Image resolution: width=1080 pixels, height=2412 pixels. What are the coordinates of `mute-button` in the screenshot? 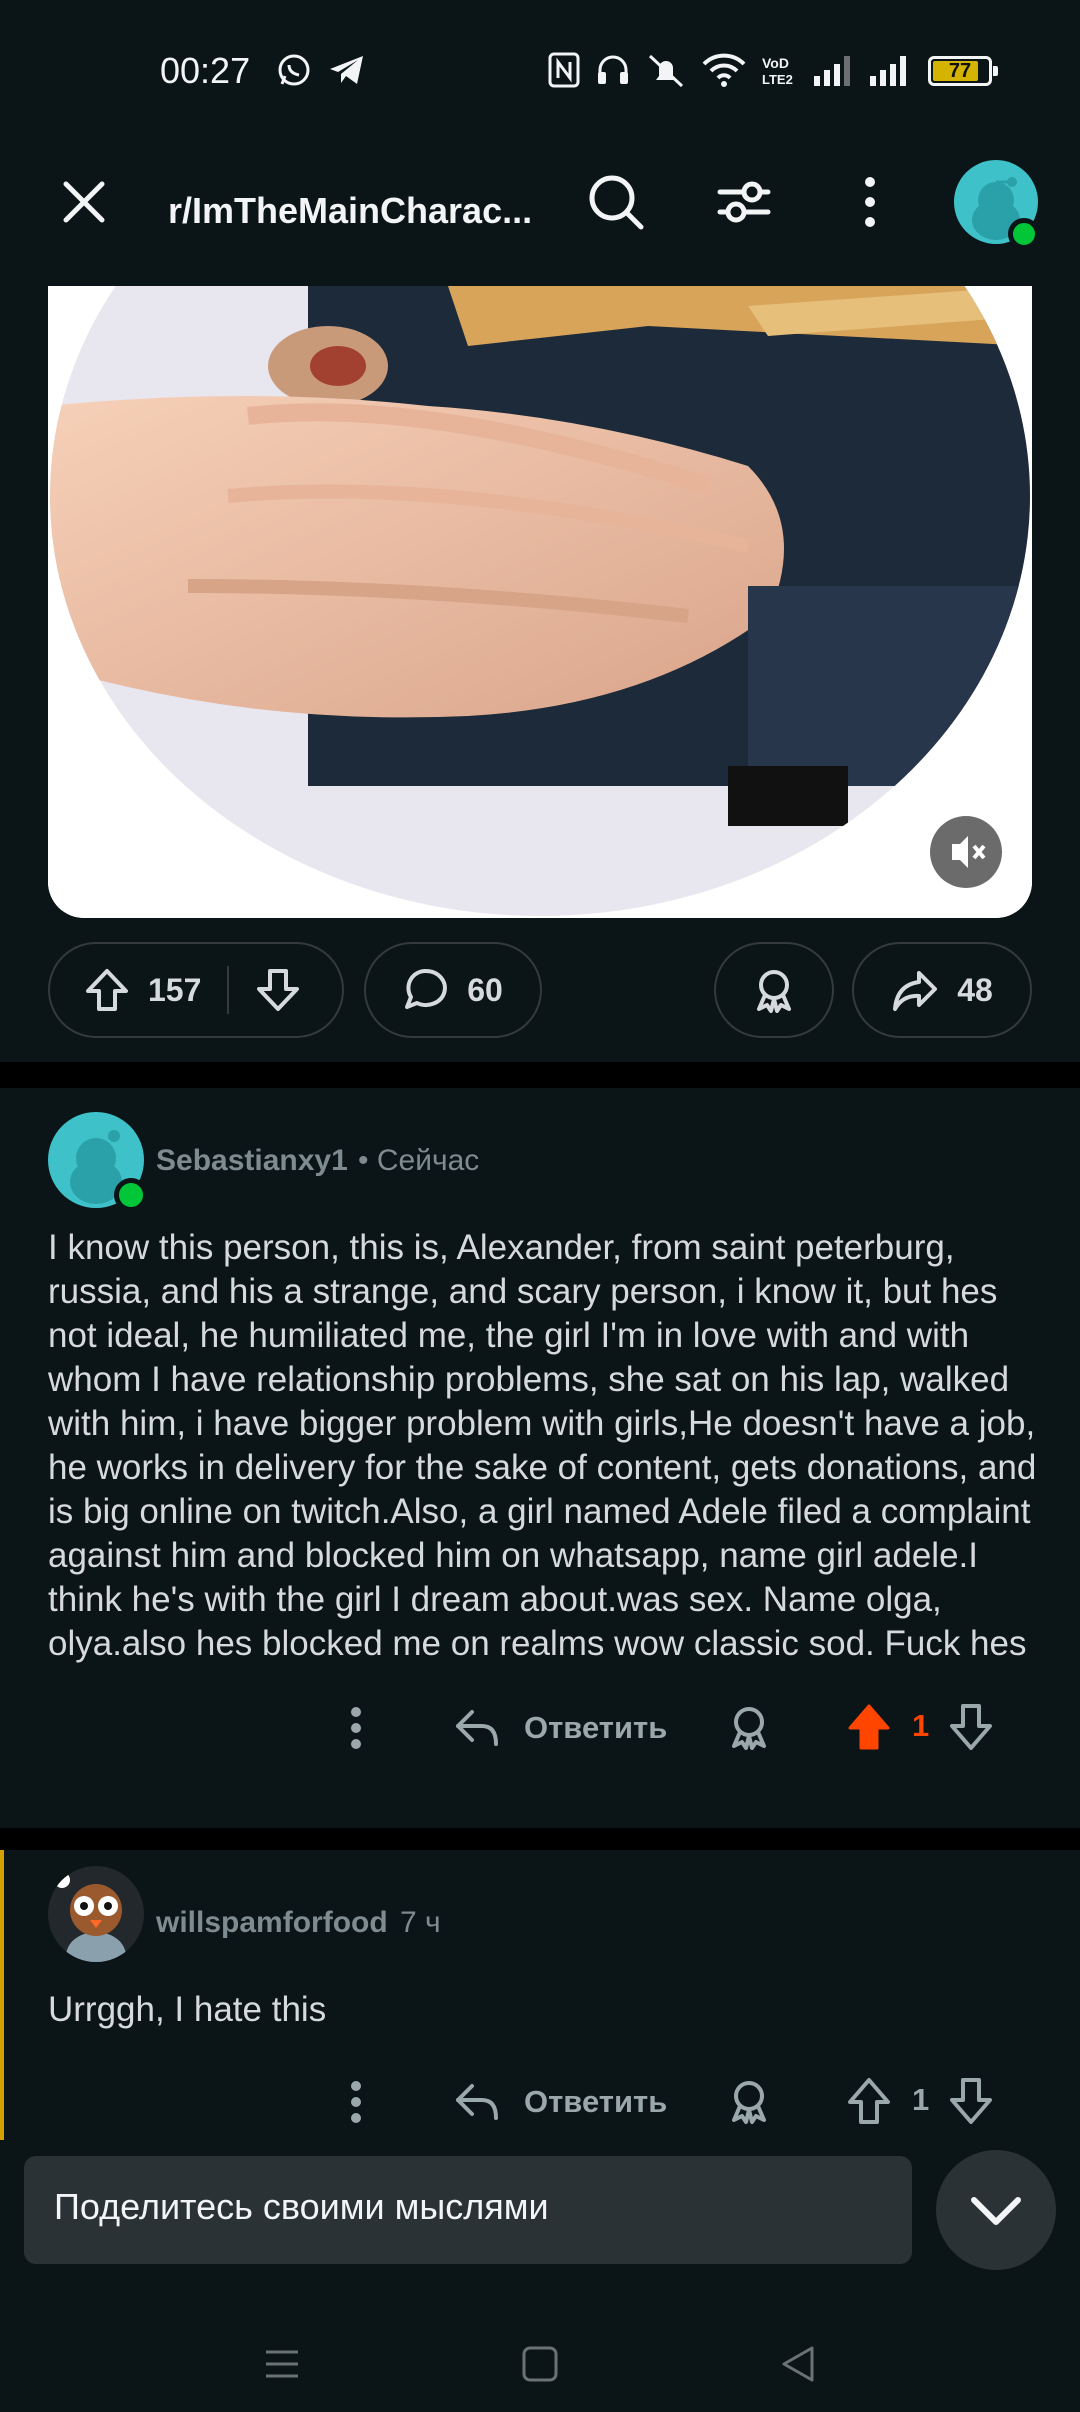 It's located at (966, 852).